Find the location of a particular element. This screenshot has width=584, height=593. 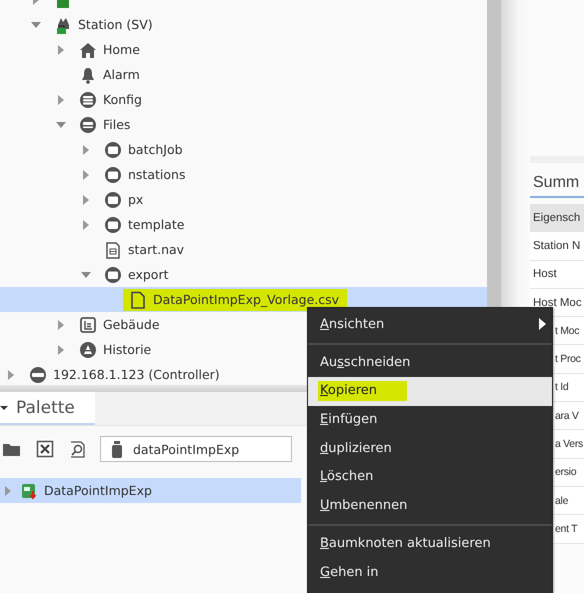

menu-item: Einfügen is located at coordinates (430, 420).